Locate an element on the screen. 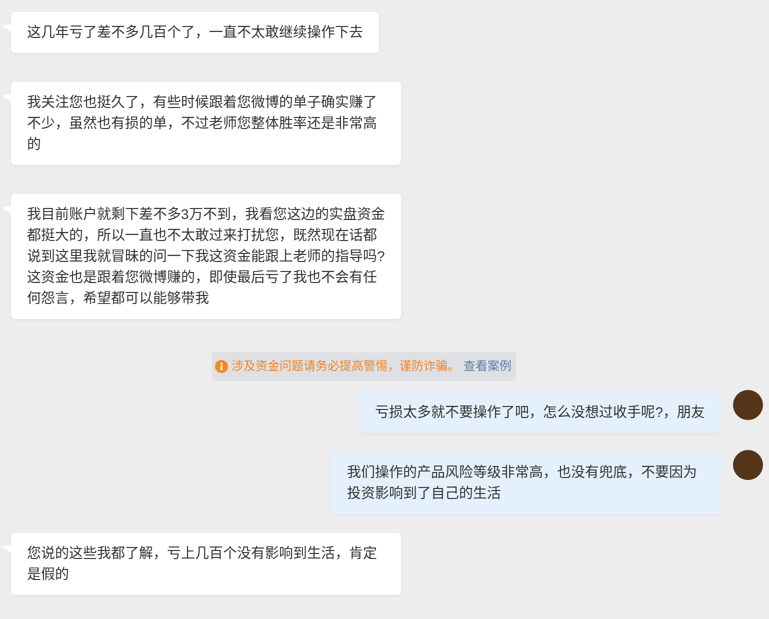 The width and height of the screenshot is (769, 619). view-cases-link: 查看案例 is located at coordinates (488, 366).